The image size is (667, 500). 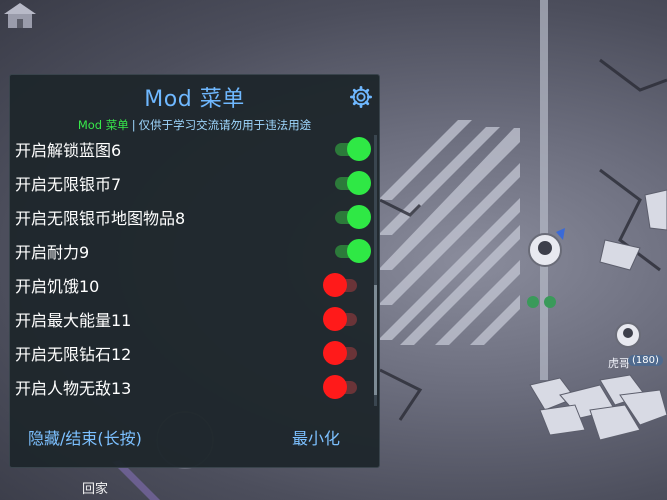 What do you see at coordinates (194, 353) in the screenshot?
I see `option-row-infinite-diamonds: 开启无限钻石12` at bounding box center [194, 353].